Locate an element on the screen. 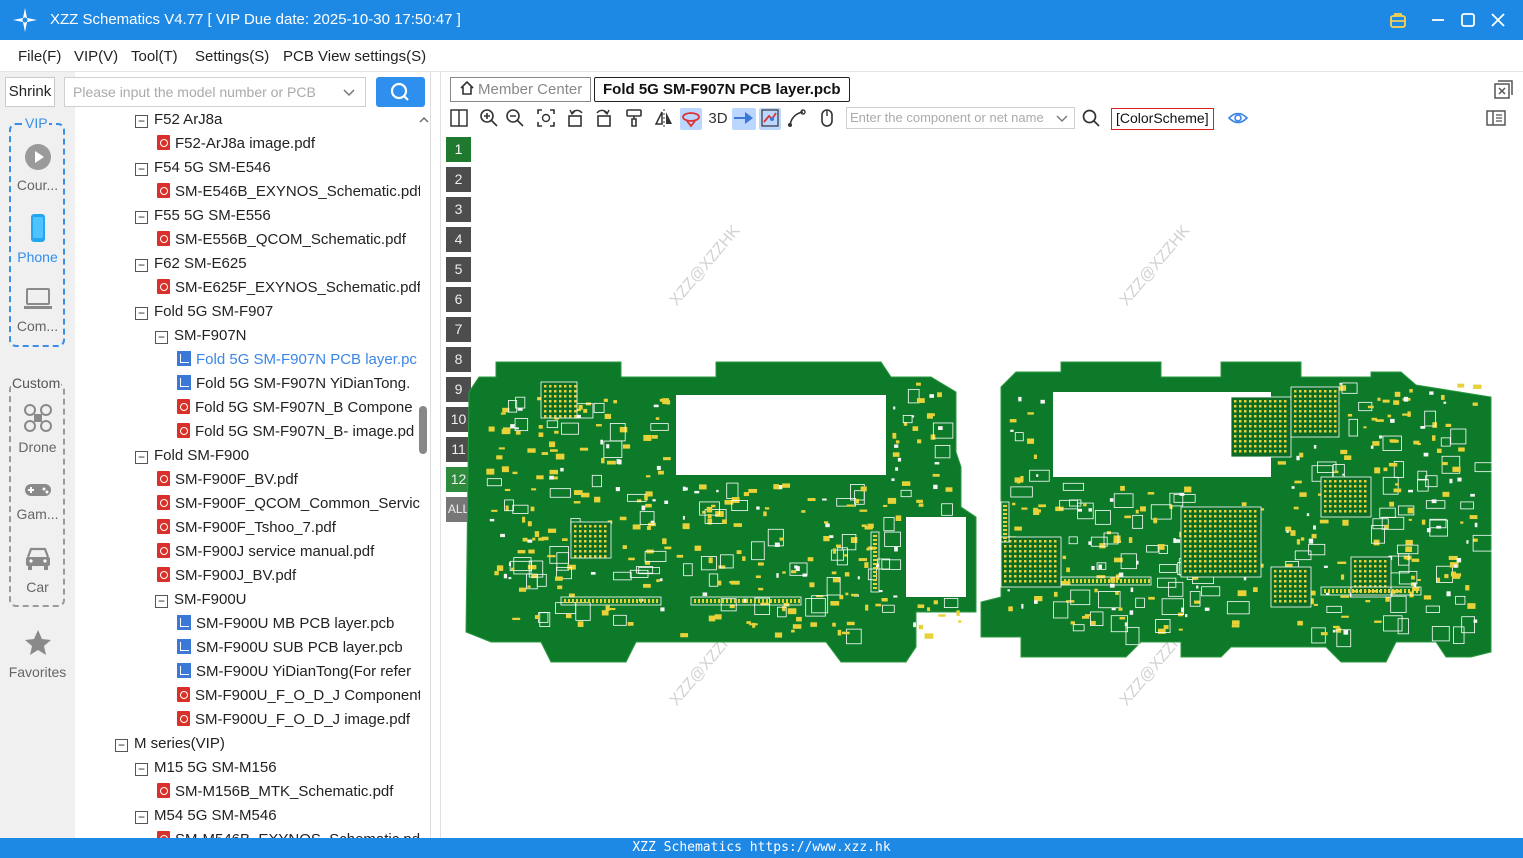  maximize-button is located at coordinates (1468, 20).